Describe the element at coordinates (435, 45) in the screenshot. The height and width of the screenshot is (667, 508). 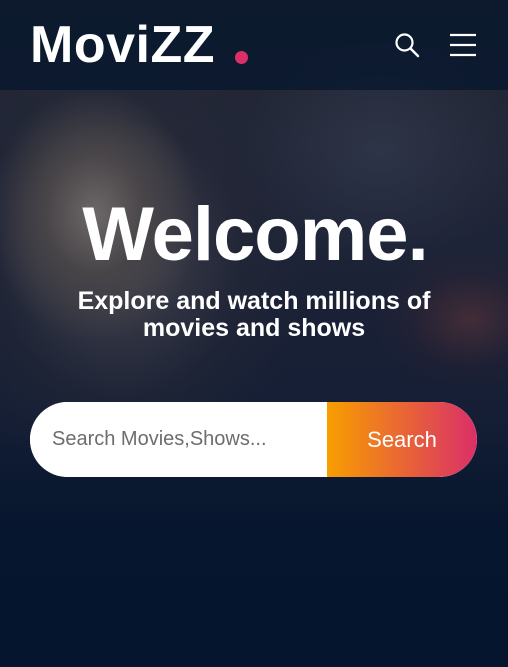
I see `header-actions` at that location.